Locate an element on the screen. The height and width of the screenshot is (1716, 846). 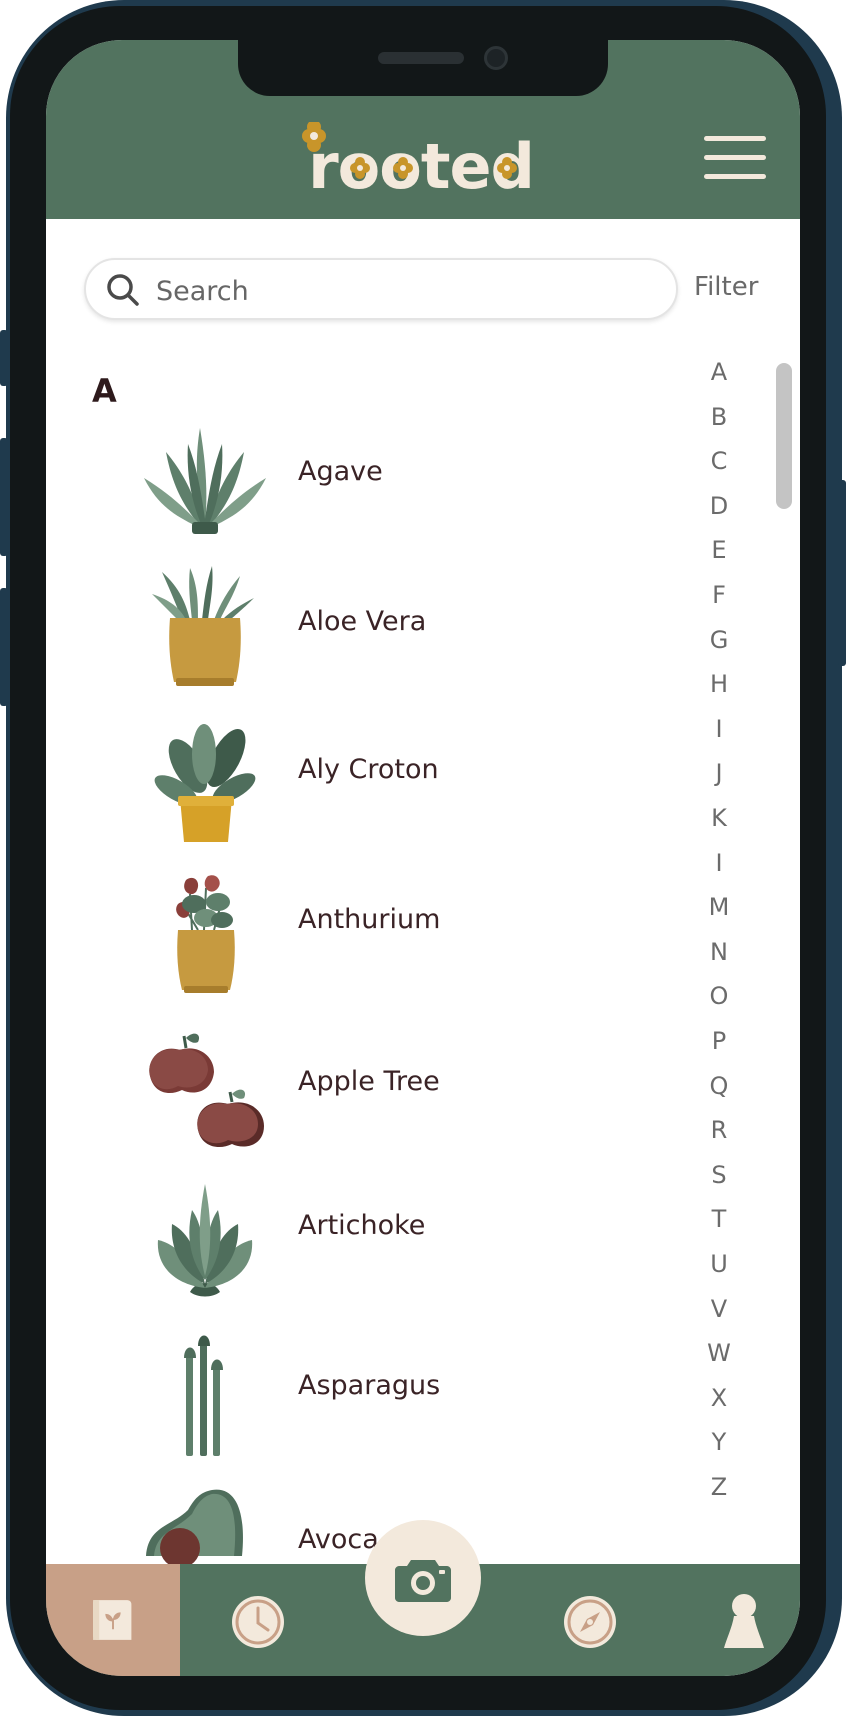
alphabet-index-letter: S is located at coordinates (719, 1175).